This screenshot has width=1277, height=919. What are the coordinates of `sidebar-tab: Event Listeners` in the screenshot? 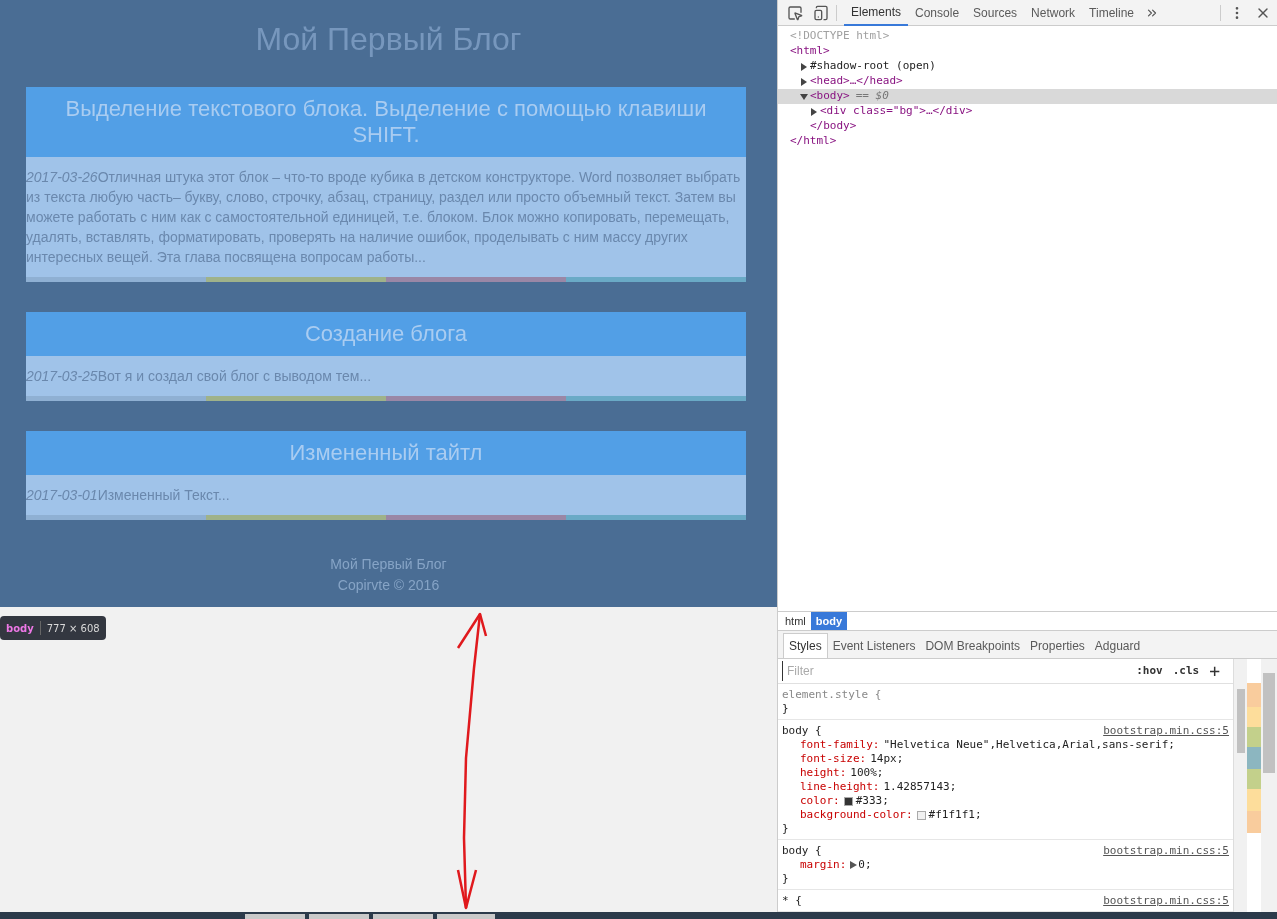 It's located at (874, 645).